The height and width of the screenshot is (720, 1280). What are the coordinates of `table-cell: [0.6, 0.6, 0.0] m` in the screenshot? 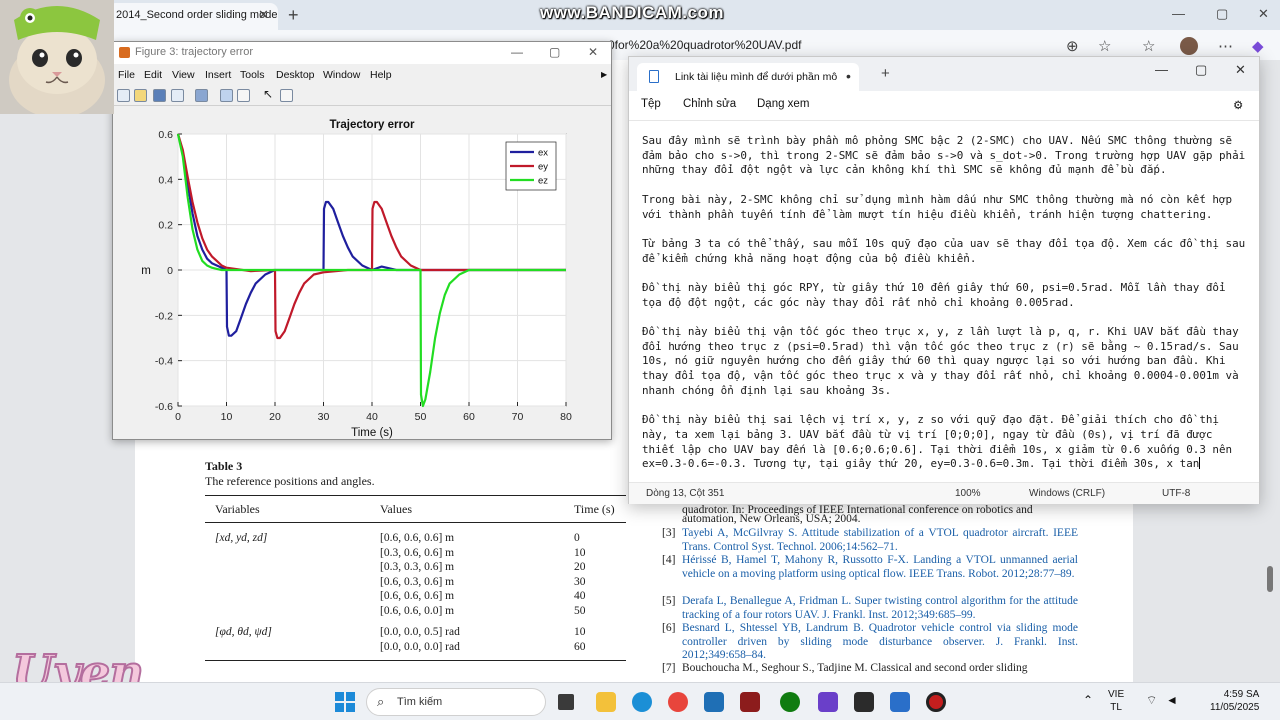 It's located at (417, 610).